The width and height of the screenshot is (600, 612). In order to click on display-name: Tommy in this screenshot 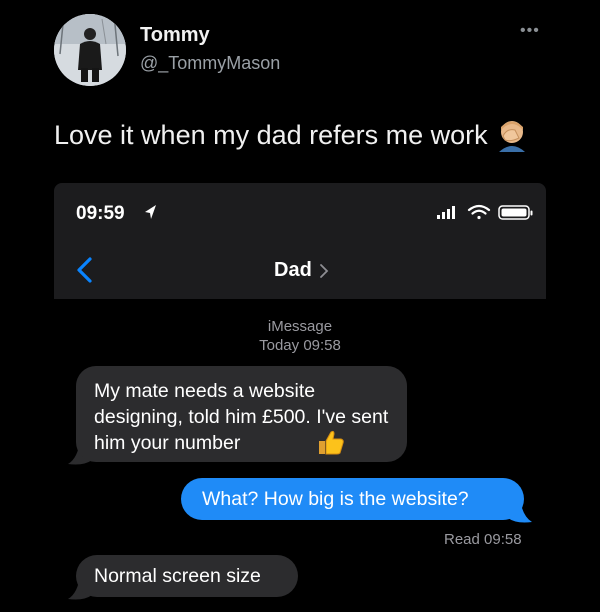, I will do `click(175, 35)`.